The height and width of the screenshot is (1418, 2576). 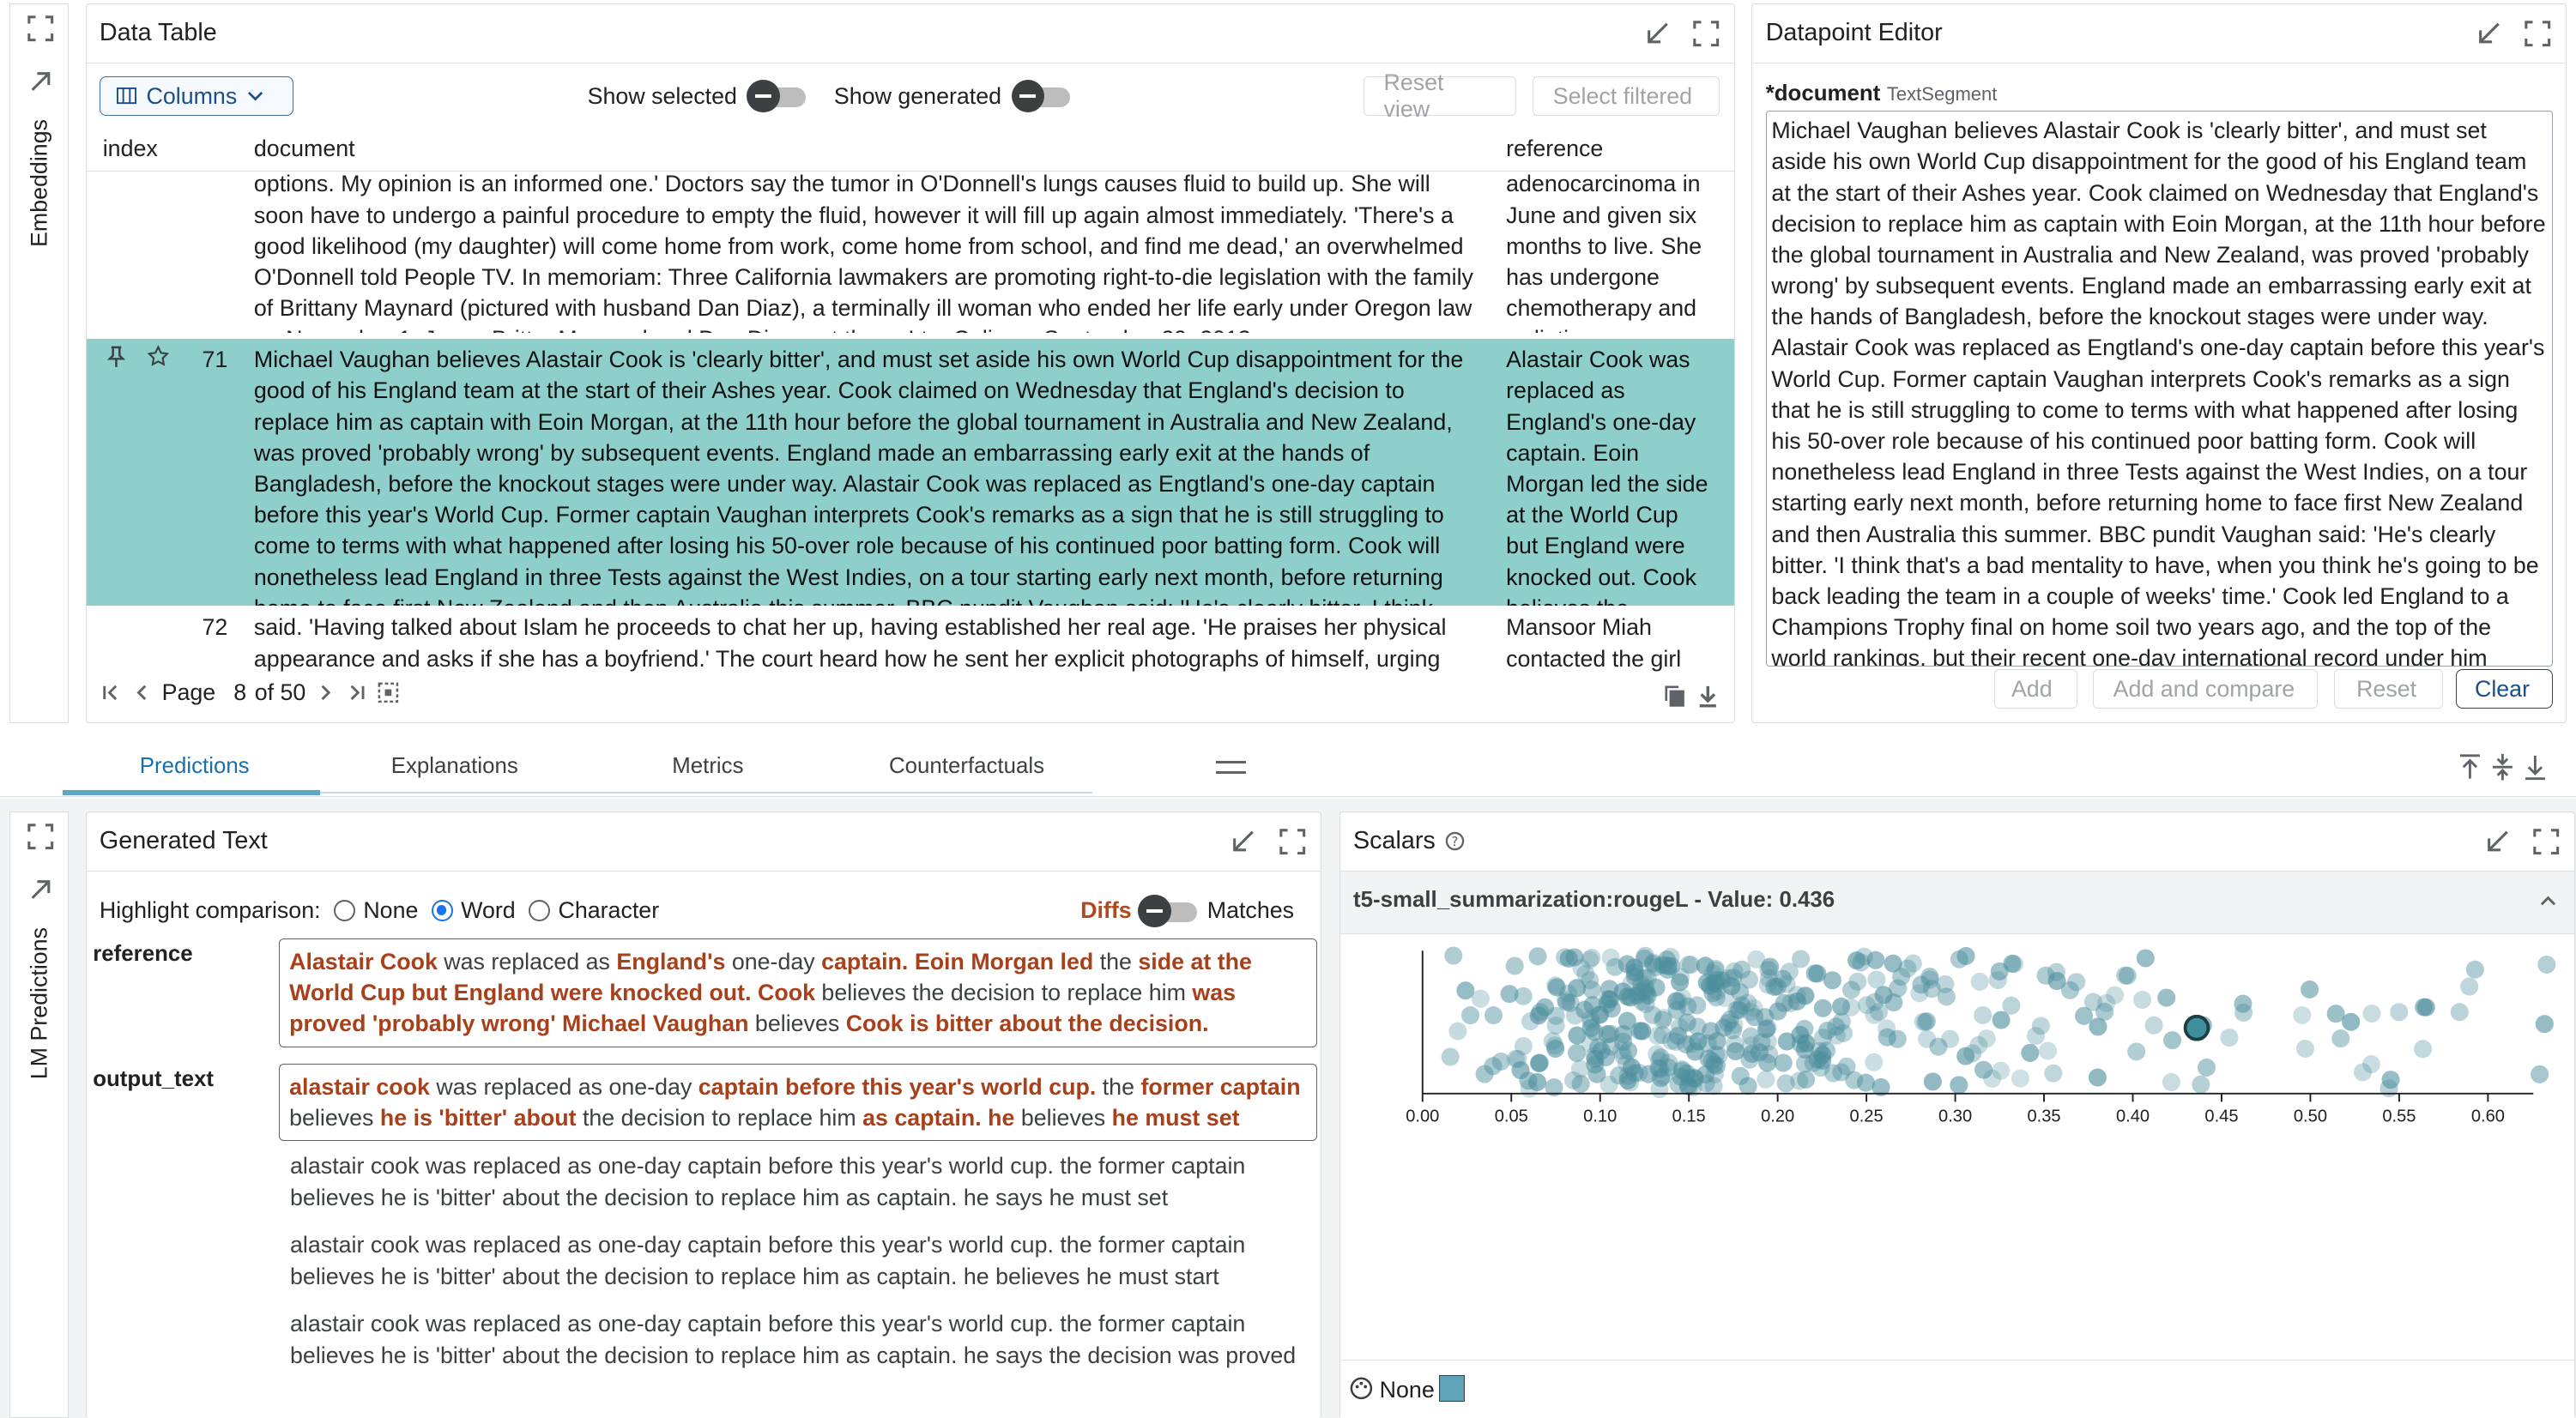 I want to click on help-icon: ?, so click(x=1455, y=841).